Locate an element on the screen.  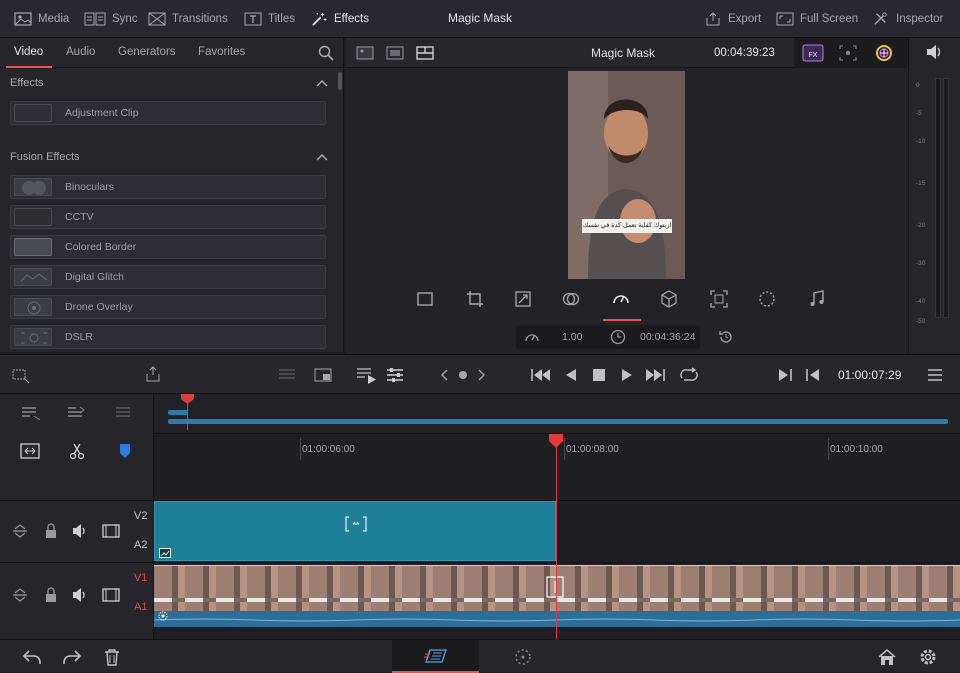
sliders-icon is located at coordinates (395, 375).